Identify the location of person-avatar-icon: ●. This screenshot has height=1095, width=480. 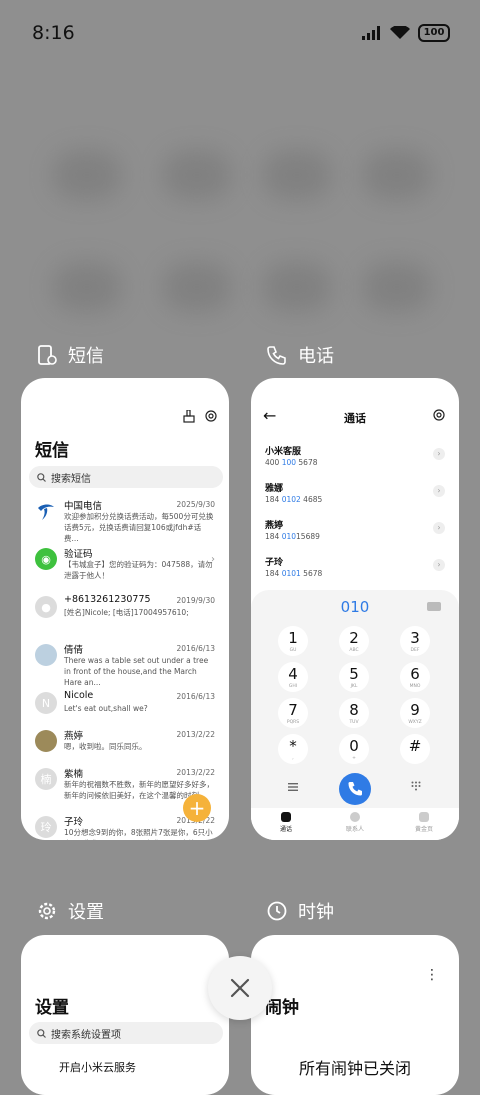
(46, 607).